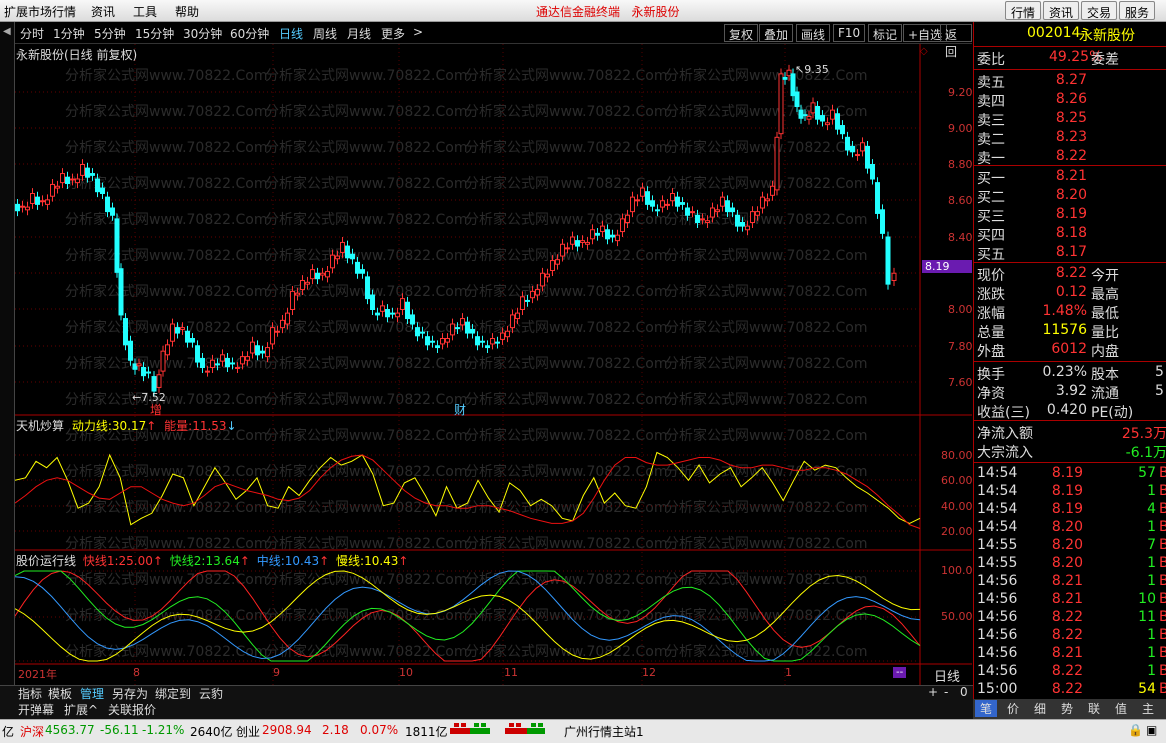  What do you see at coordinates (32, 33) in the screenshot?
I see `tab-intraday: 分时` at bounding box center [32, 33].